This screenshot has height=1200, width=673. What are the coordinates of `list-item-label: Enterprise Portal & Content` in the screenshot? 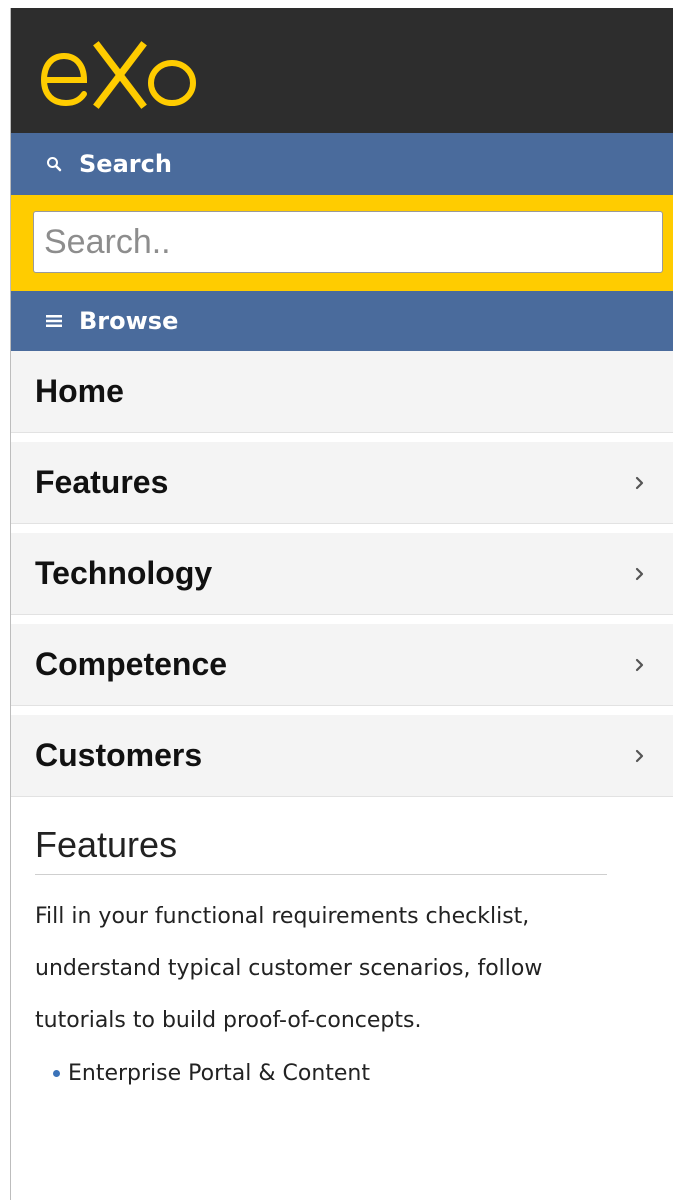 It's located at (219, 1073).